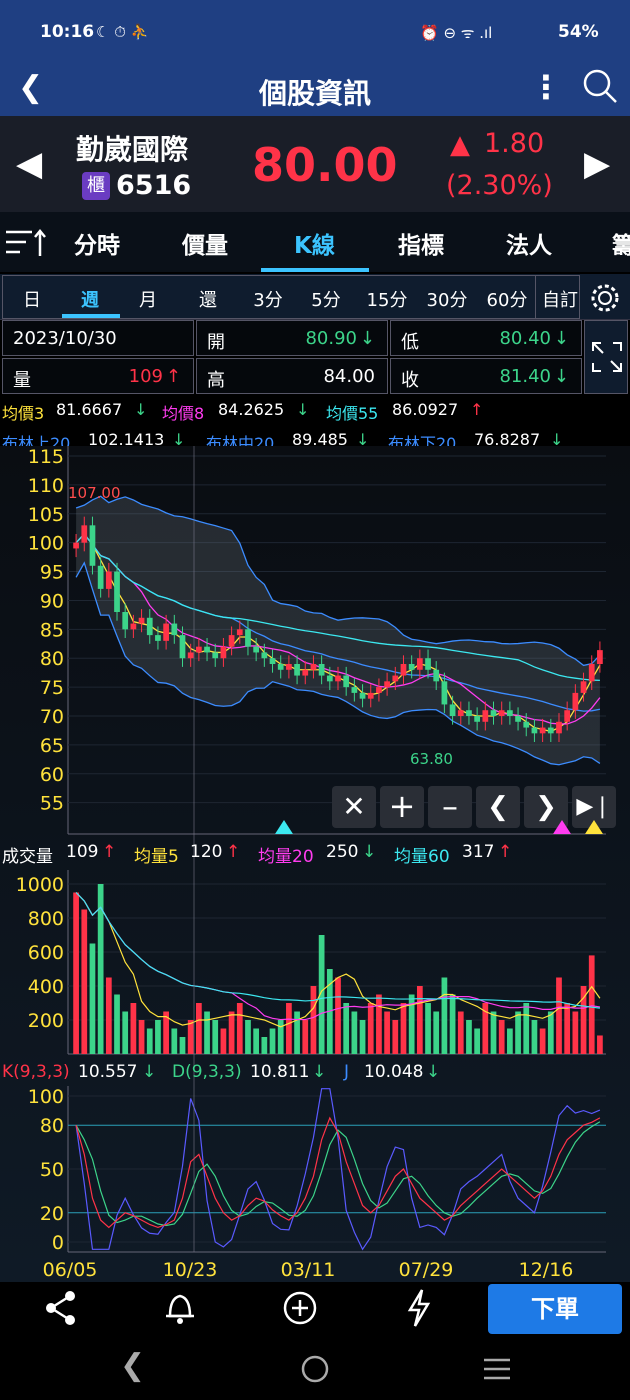  What do you see at coordinates (108, 1072) in the screenshot?
I see `k-value: 10.557` at bounding box center [108, 1072].